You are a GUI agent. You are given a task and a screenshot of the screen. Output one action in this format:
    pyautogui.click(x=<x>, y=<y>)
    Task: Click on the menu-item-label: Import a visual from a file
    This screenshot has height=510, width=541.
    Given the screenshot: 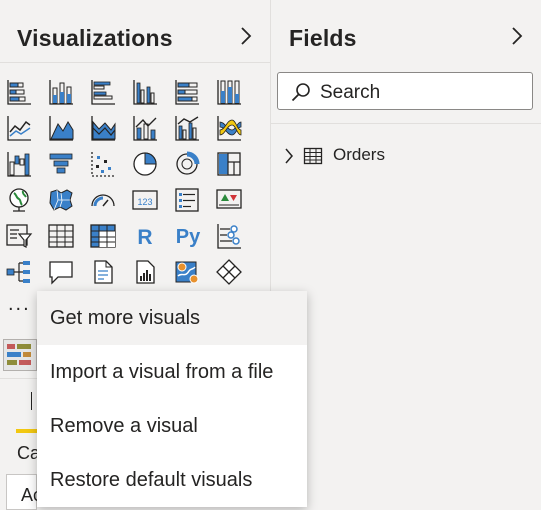 What is the action you would take?
    pyautogui.click(x=162, y=372)
    